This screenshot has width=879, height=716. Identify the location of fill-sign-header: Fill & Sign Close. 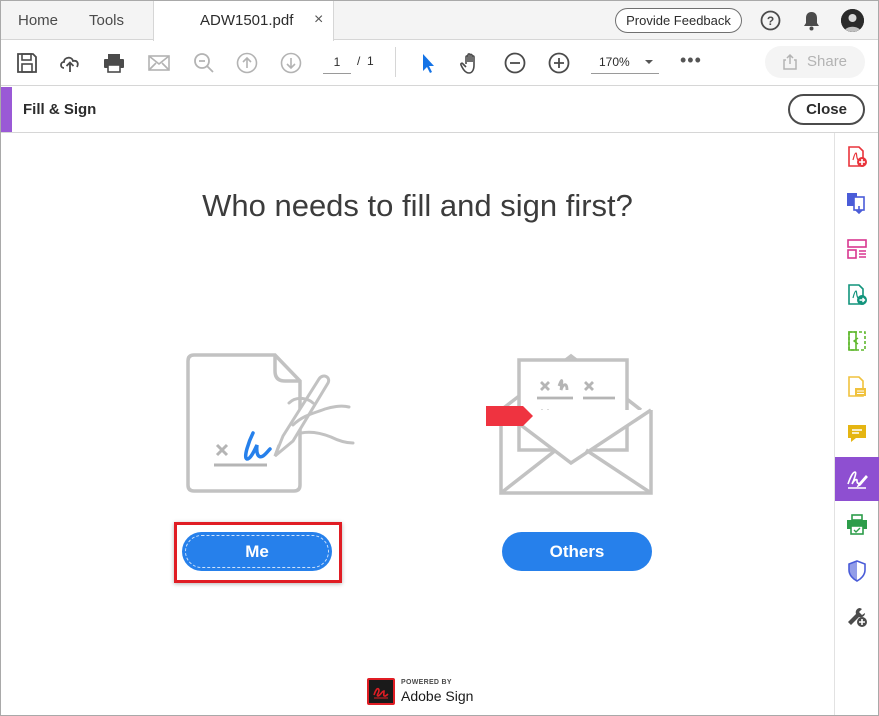
(439, 110).